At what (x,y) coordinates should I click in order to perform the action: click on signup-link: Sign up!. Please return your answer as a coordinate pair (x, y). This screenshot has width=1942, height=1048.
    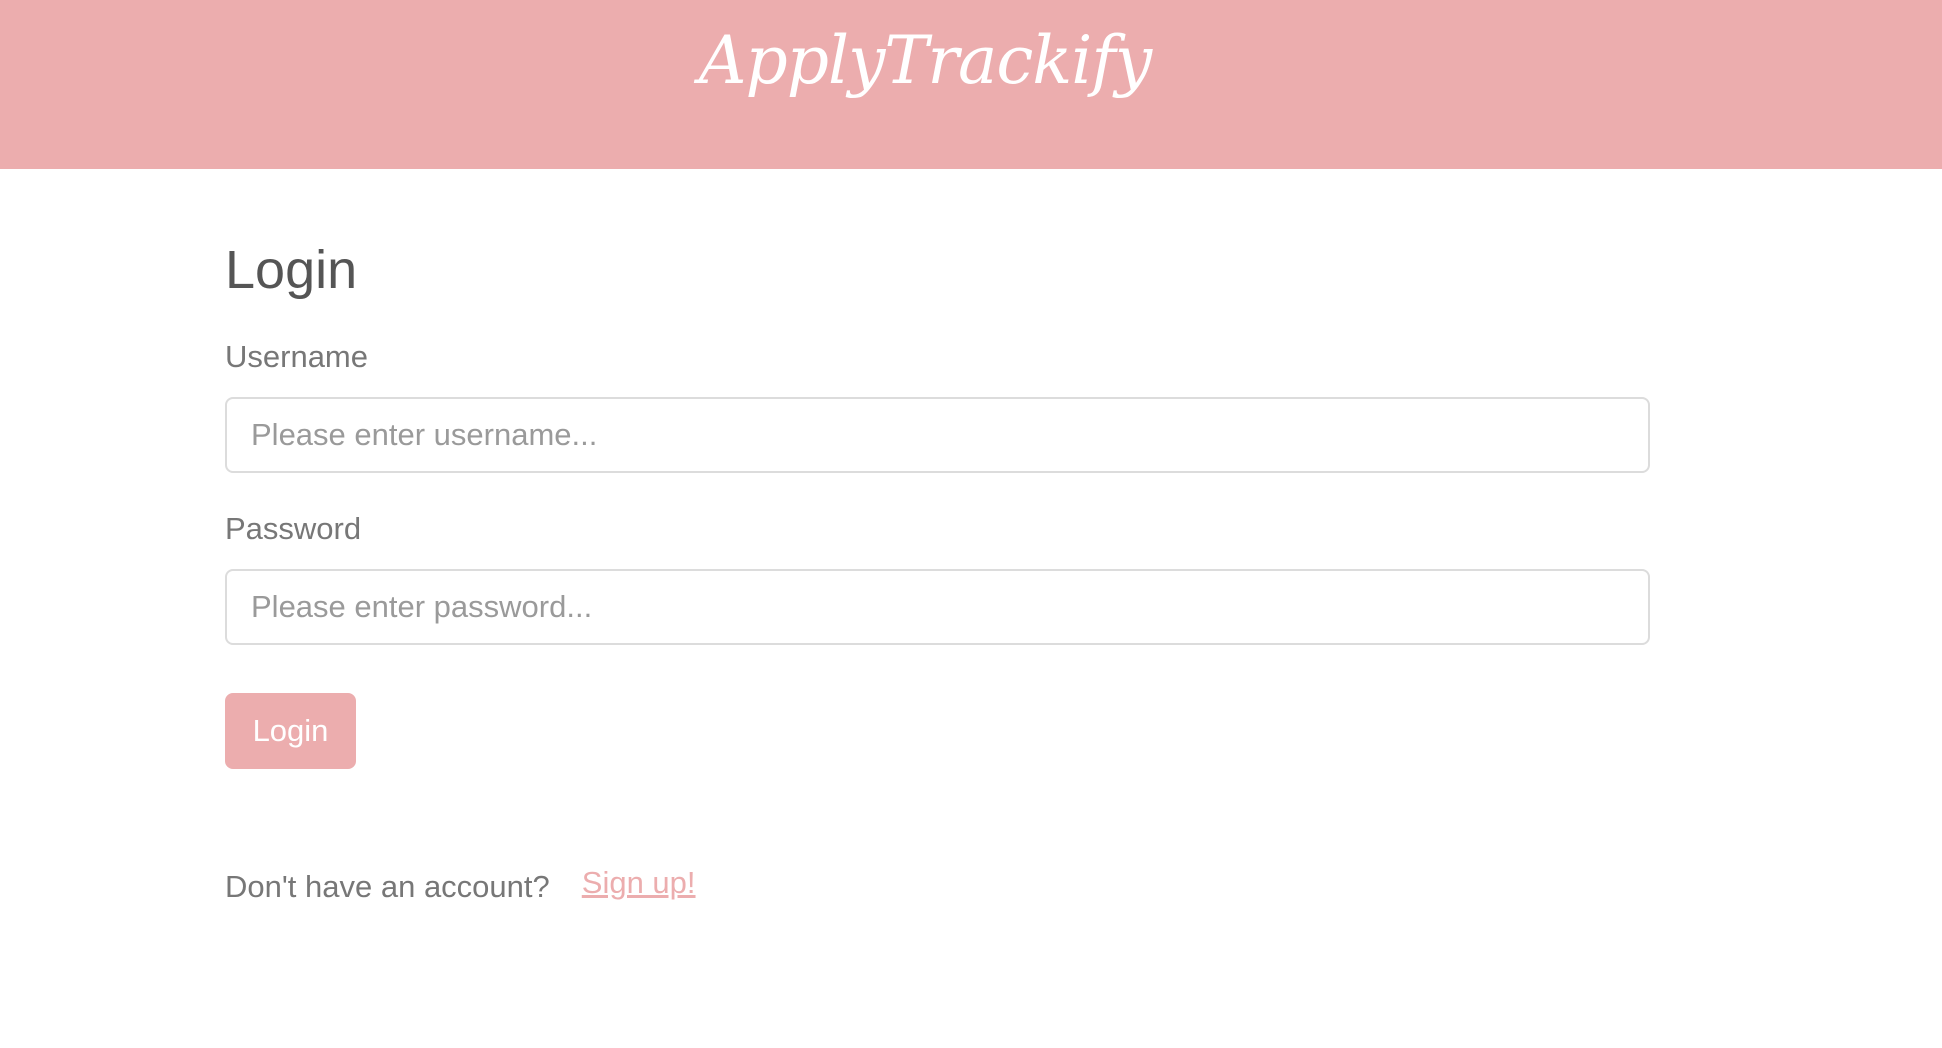
    Looking at the image, I should click on (639, 882).